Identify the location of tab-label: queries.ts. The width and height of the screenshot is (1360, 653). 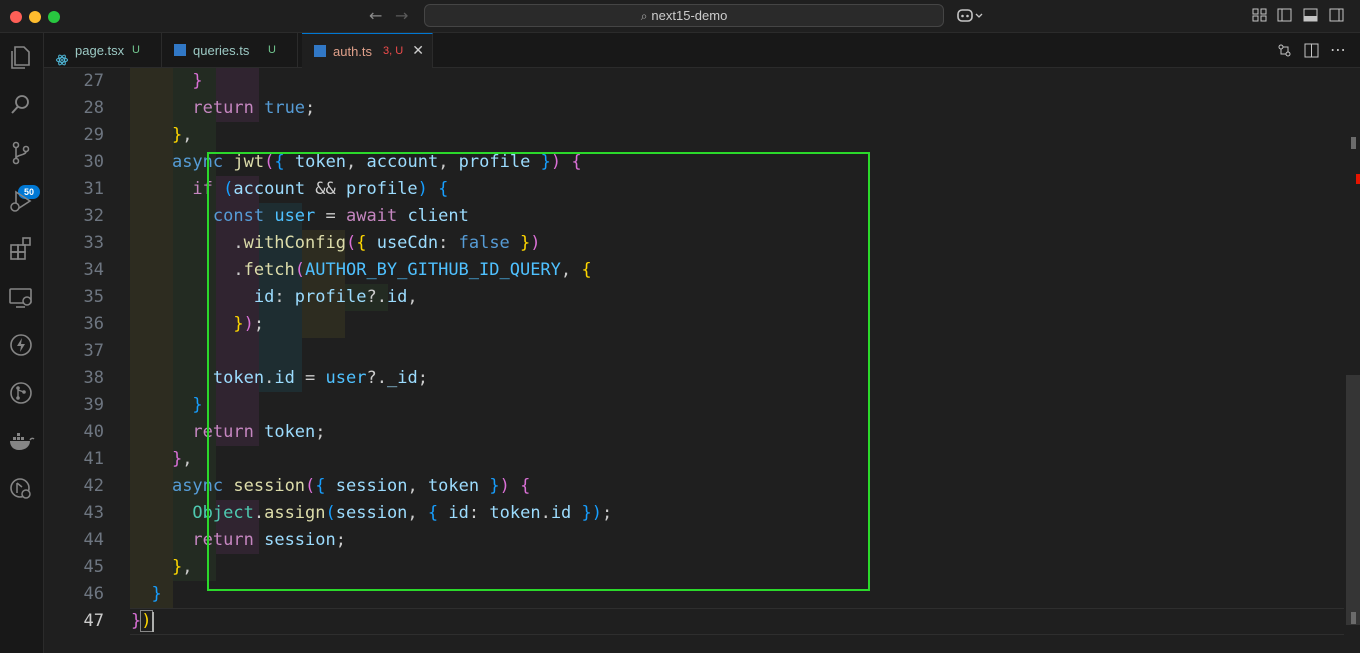
(221, 50).